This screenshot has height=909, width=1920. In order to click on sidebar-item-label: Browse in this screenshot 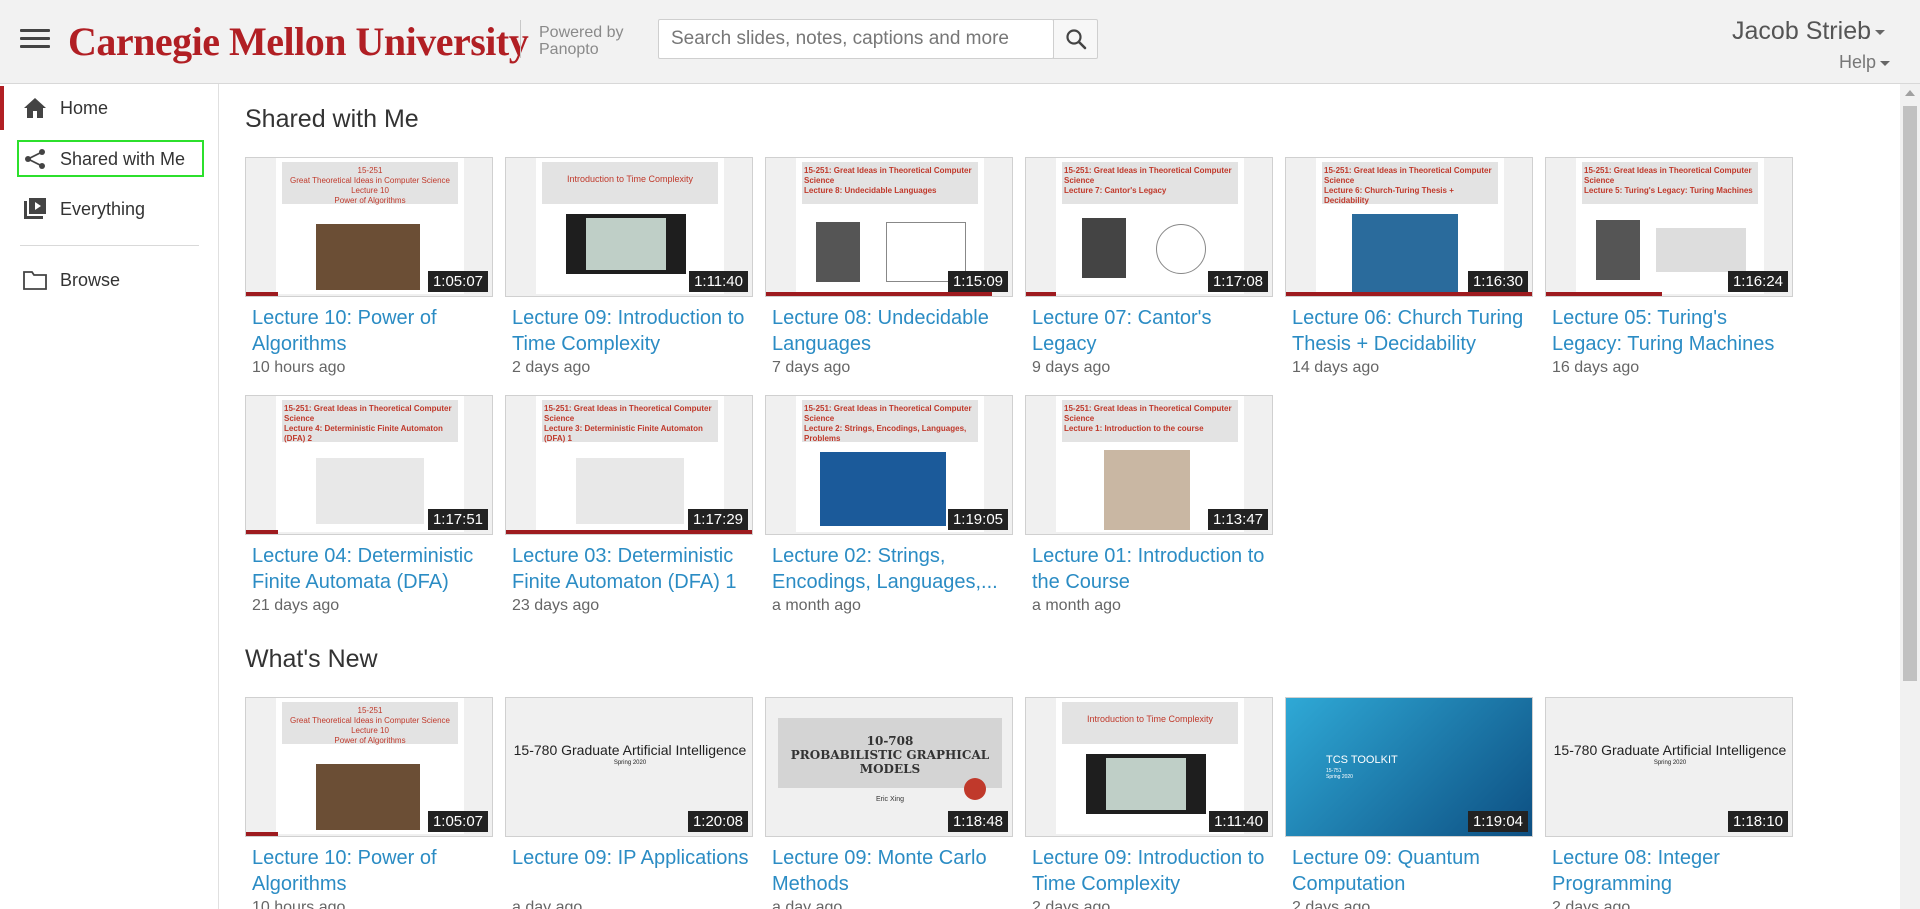, I will do `click(90, 279)`.